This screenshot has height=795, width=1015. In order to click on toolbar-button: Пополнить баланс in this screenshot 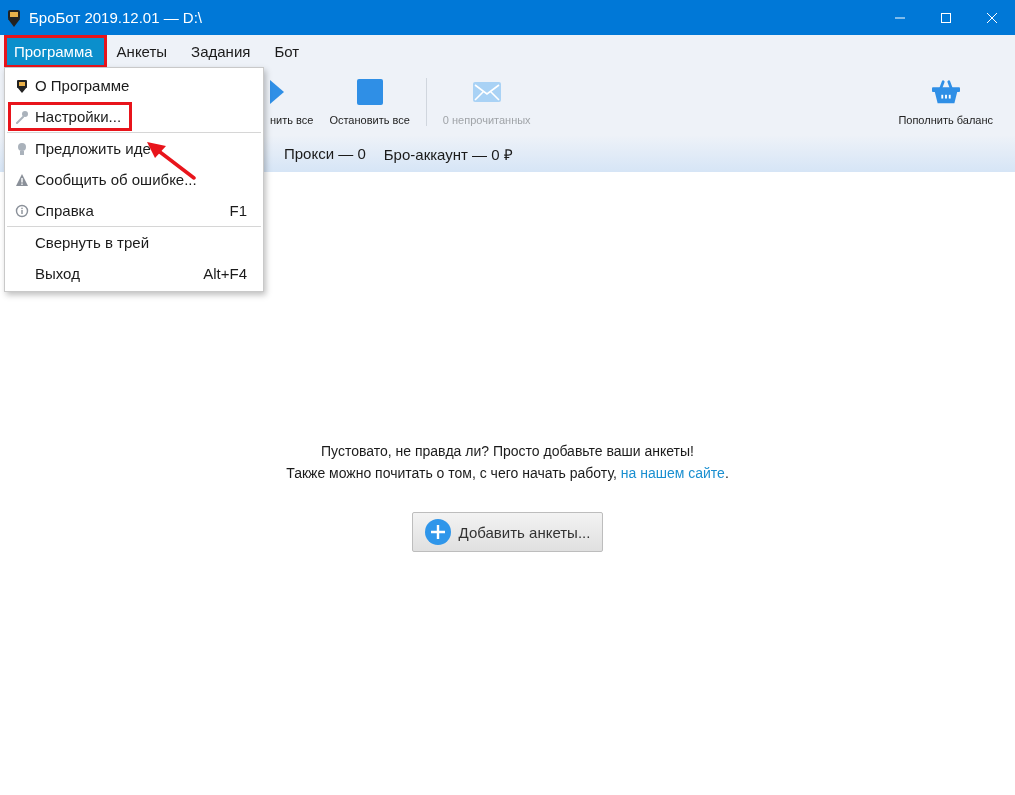, I will do `click(945, 101)`.